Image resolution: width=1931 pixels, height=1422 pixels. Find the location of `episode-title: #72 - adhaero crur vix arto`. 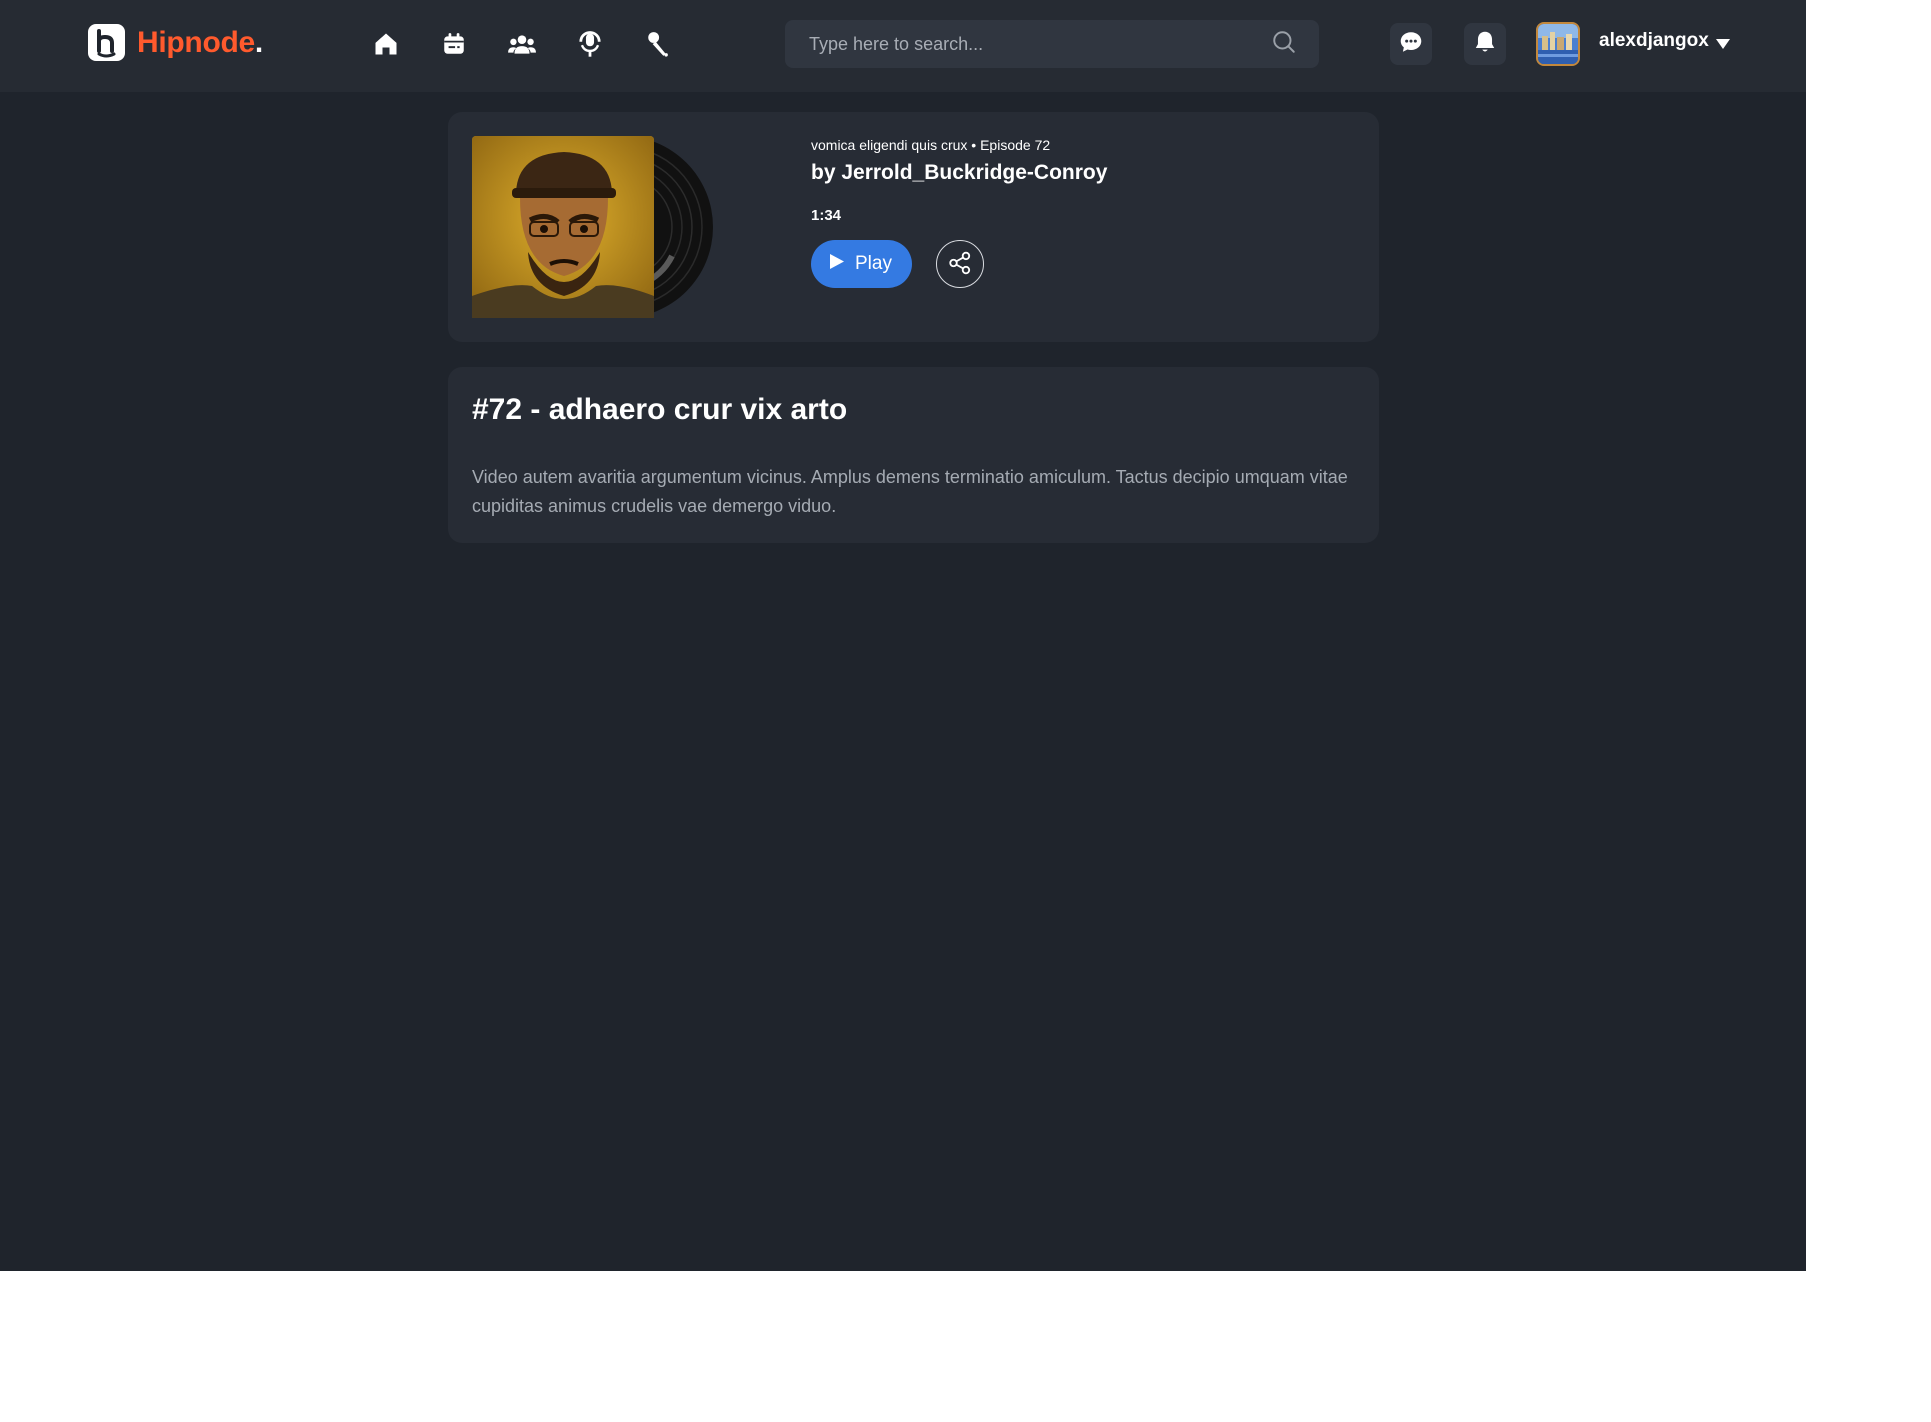

episode-title: #72 - adhaero crur vix arto is located at coordinates (660, 409).